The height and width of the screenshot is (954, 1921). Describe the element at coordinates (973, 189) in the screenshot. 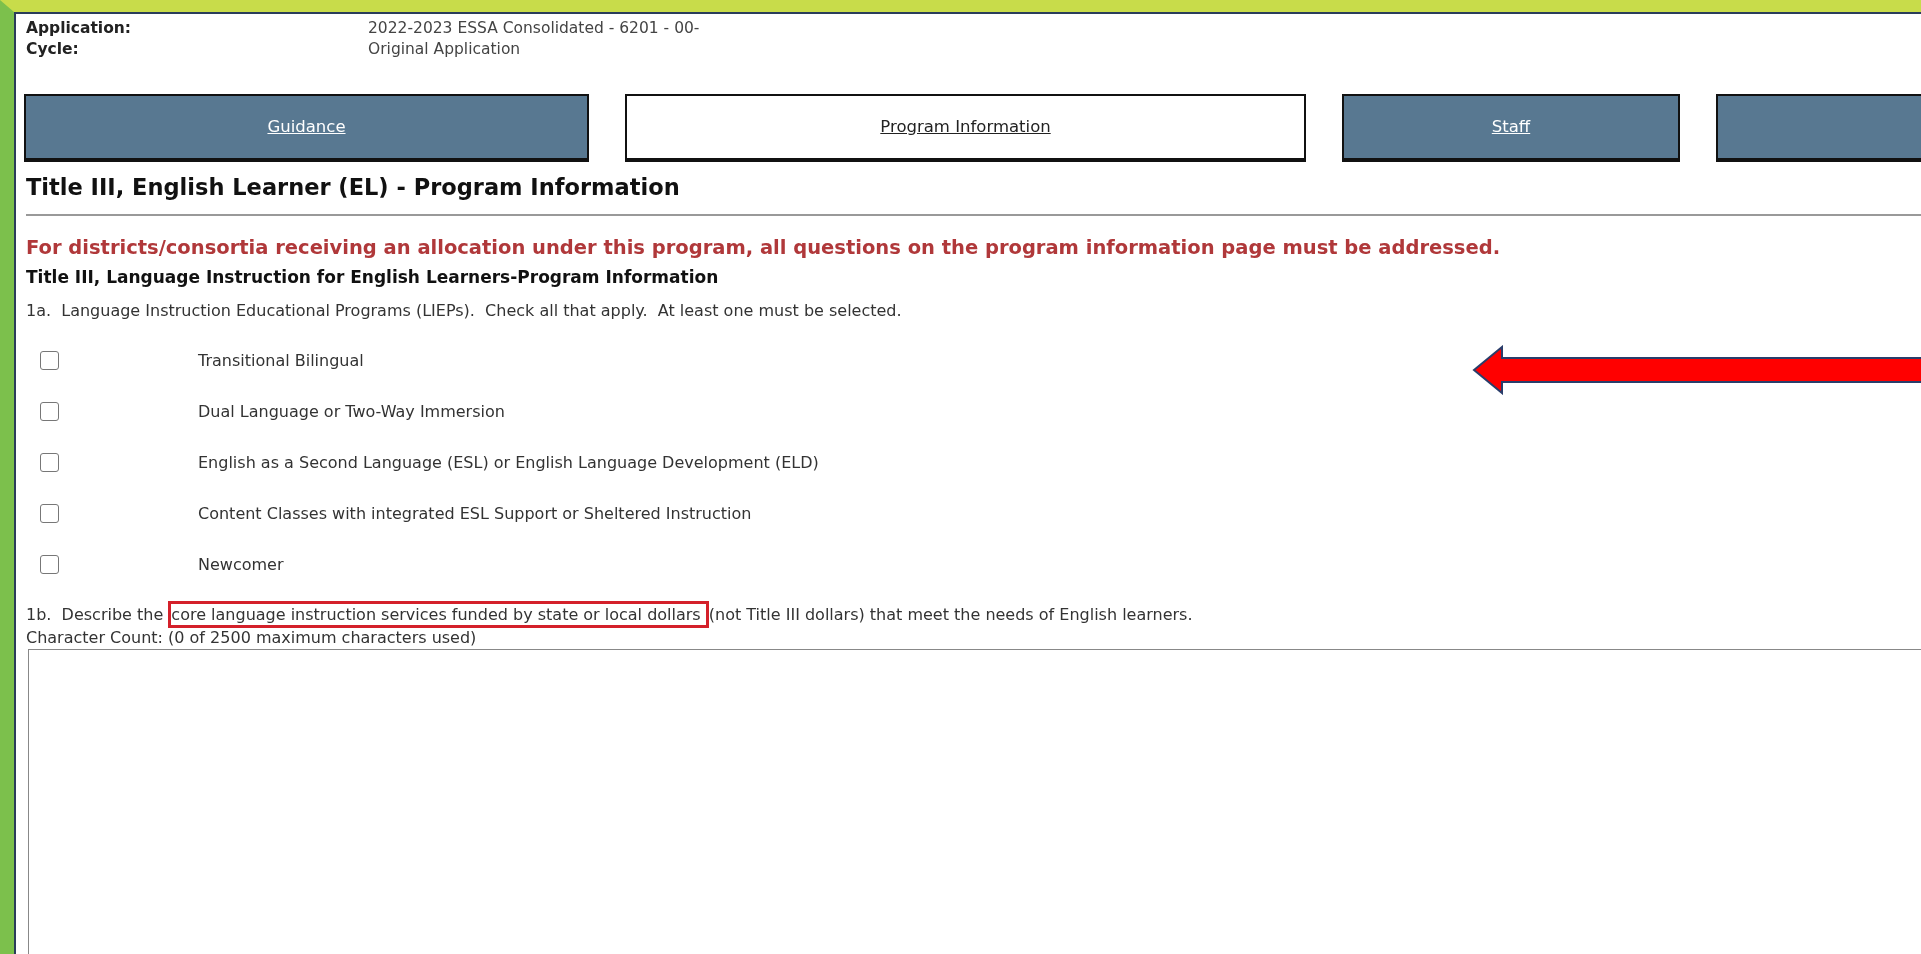

I see `page-title: Title III, English Learner (EL) - Program Information` at that location.